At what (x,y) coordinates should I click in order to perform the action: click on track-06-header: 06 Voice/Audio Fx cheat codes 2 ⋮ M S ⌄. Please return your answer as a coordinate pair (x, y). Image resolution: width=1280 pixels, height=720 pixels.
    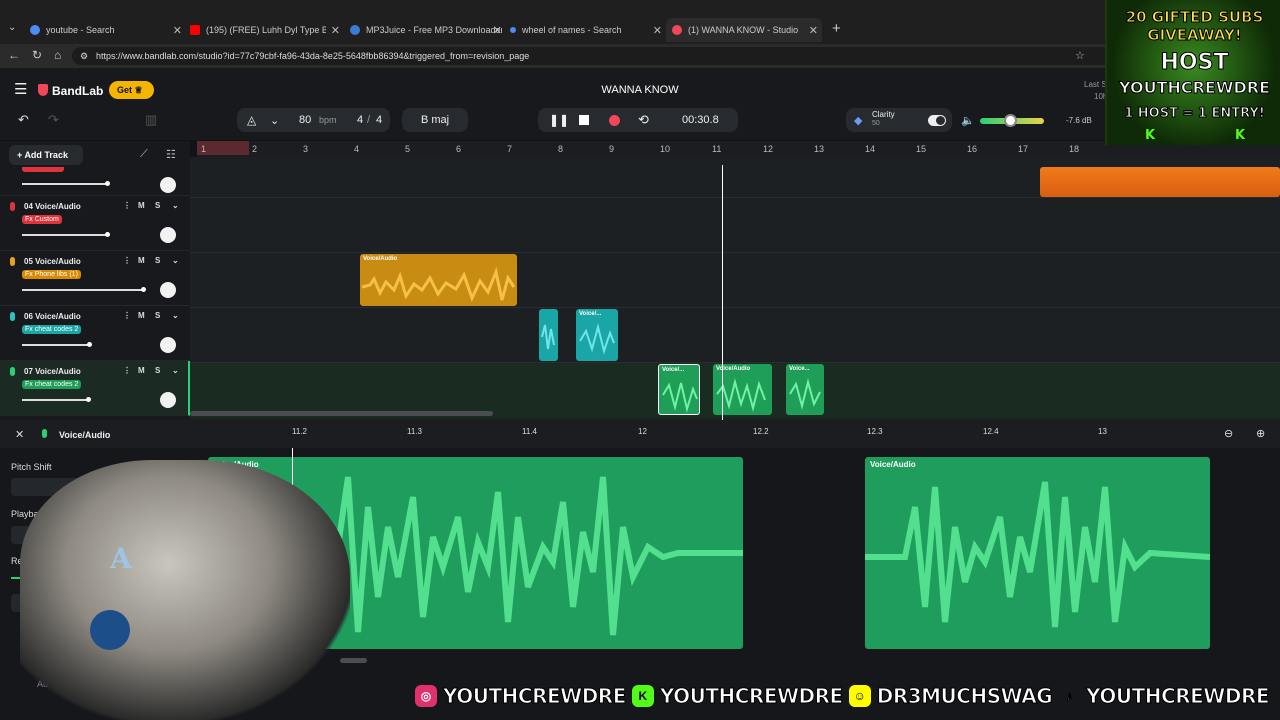
    Looking at the image, I should click on (95, 333).